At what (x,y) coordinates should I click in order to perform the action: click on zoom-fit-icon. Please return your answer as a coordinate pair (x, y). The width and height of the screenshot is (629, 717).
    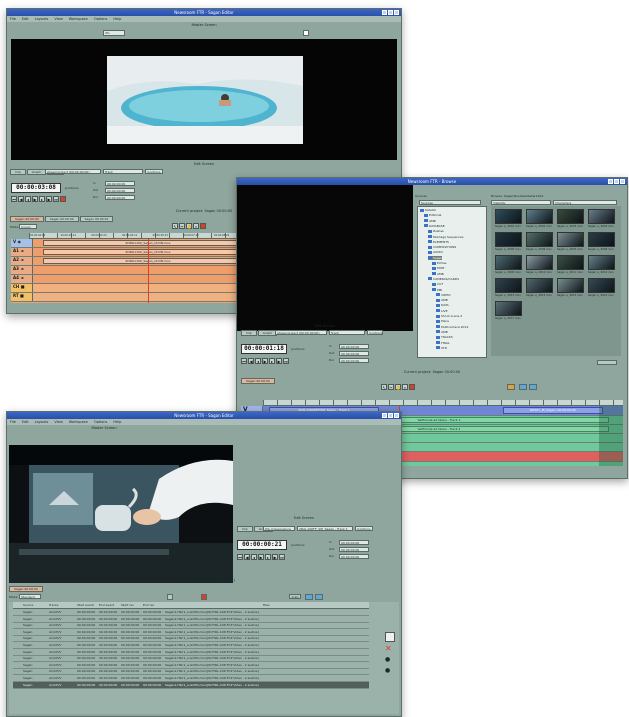
    Looking at the image, I should click on (309, 597).